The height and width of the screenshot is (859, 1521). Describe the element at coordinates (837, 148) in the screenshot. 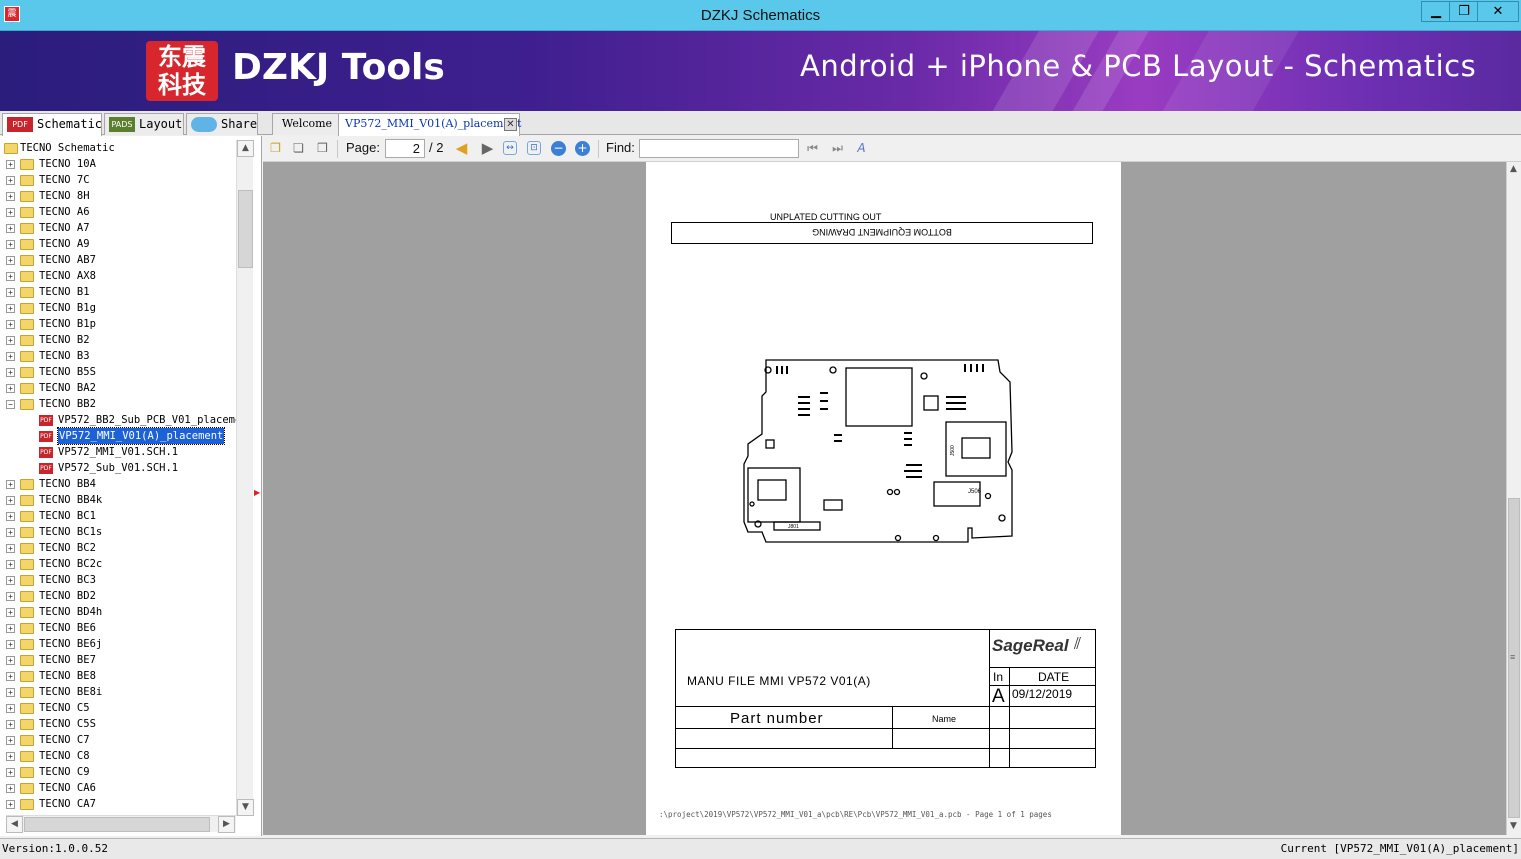

I see `find-next-icon: ⏭` at that location.